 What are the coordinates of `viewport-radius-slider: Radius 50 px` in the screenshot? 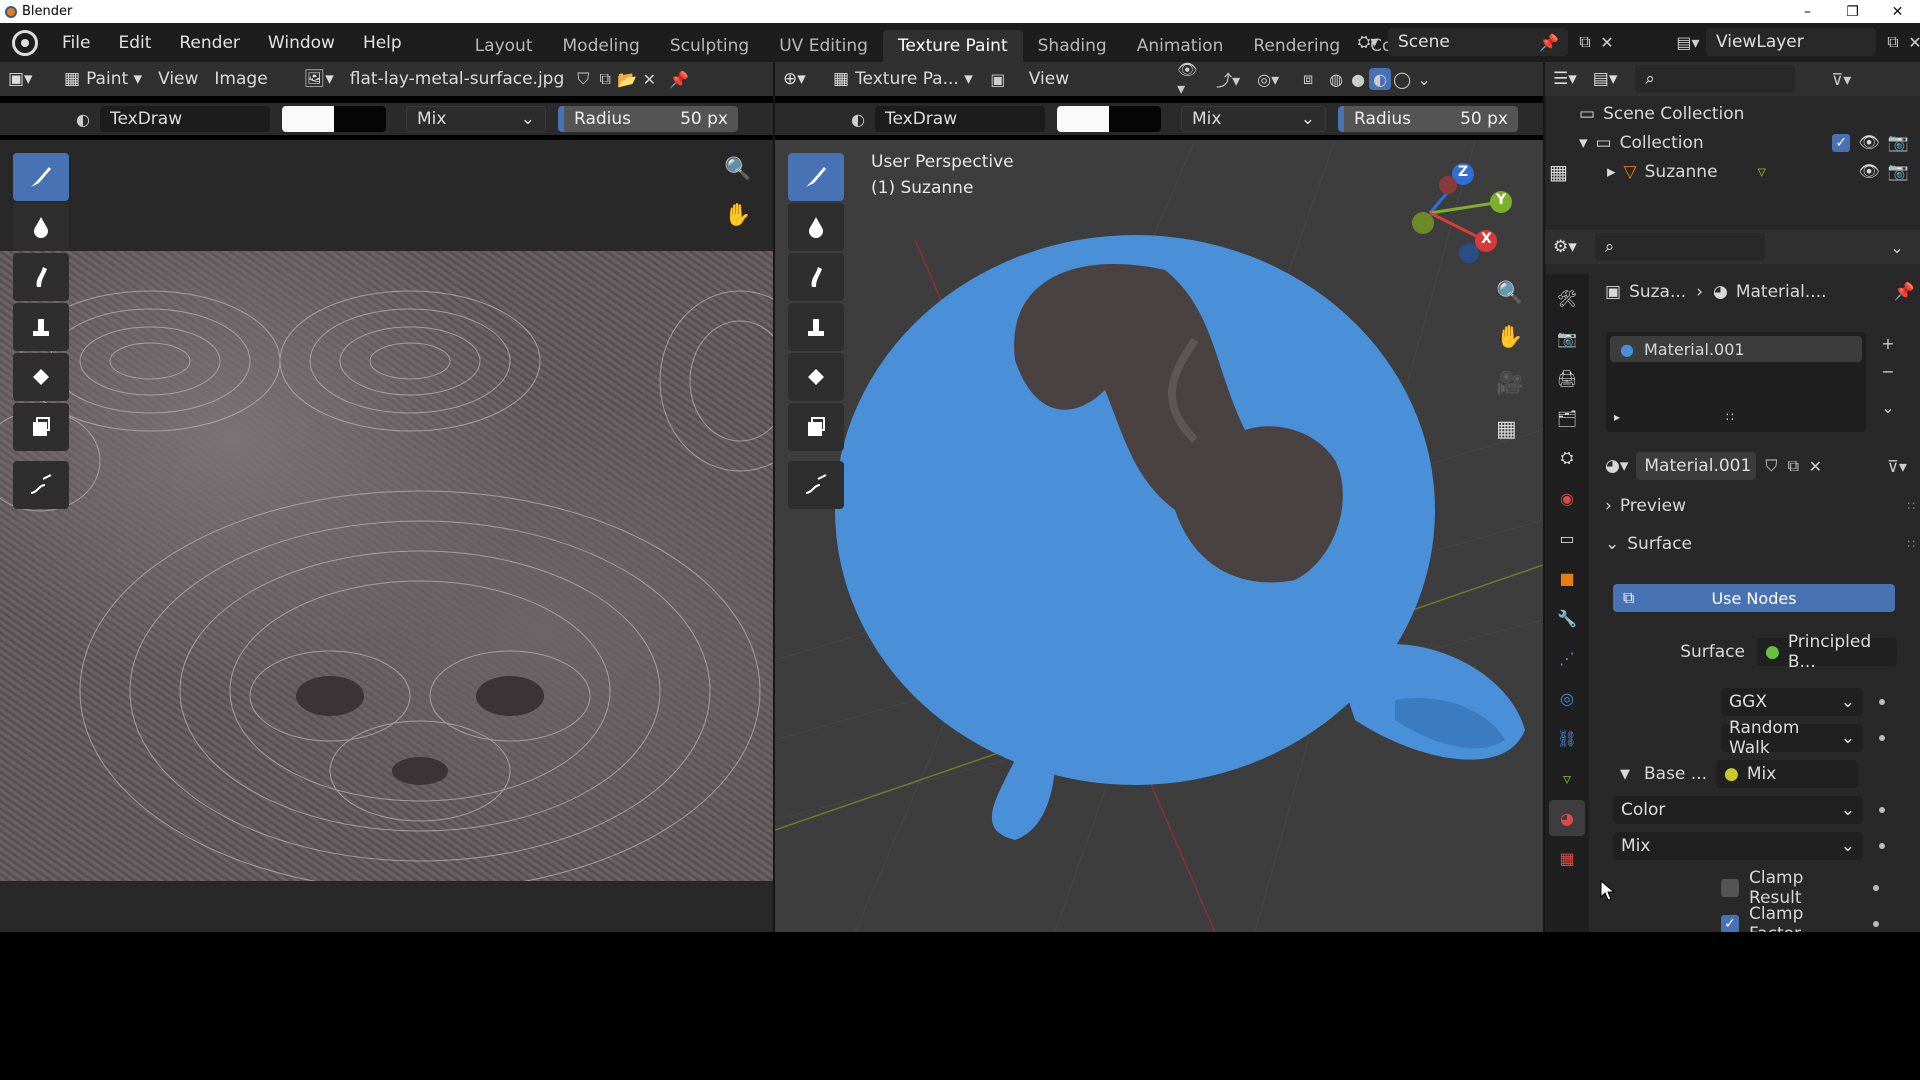 It's located at (1428, 119).